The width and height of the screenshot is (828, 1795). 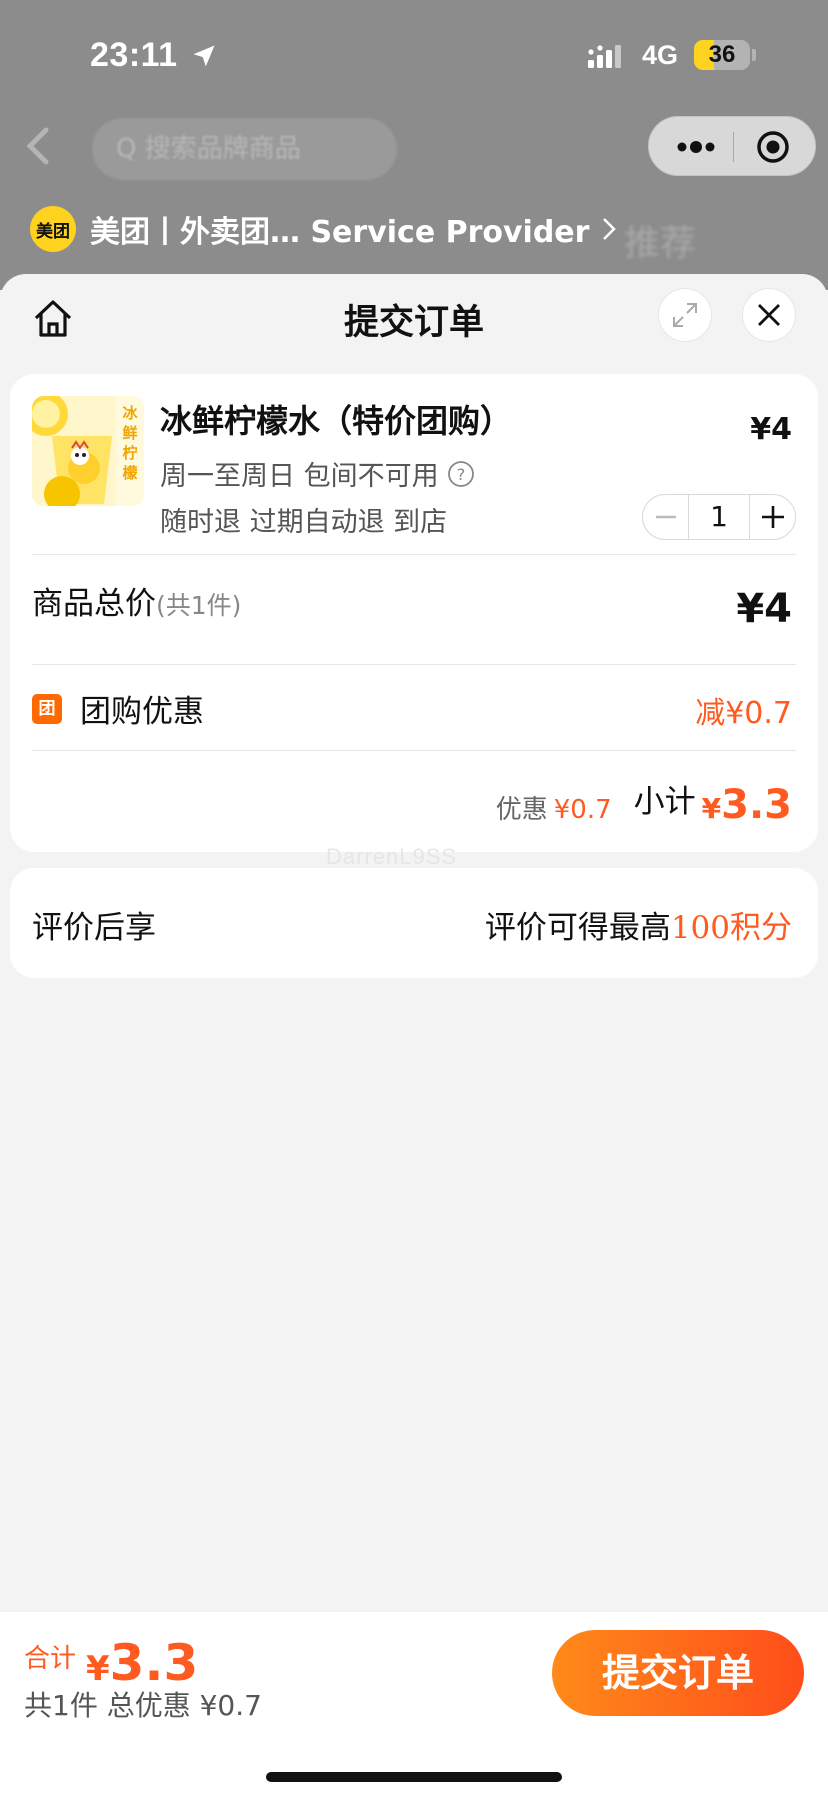 I want to click on group-buy-discount: 减¥0.7, so click(x=743, y=713).